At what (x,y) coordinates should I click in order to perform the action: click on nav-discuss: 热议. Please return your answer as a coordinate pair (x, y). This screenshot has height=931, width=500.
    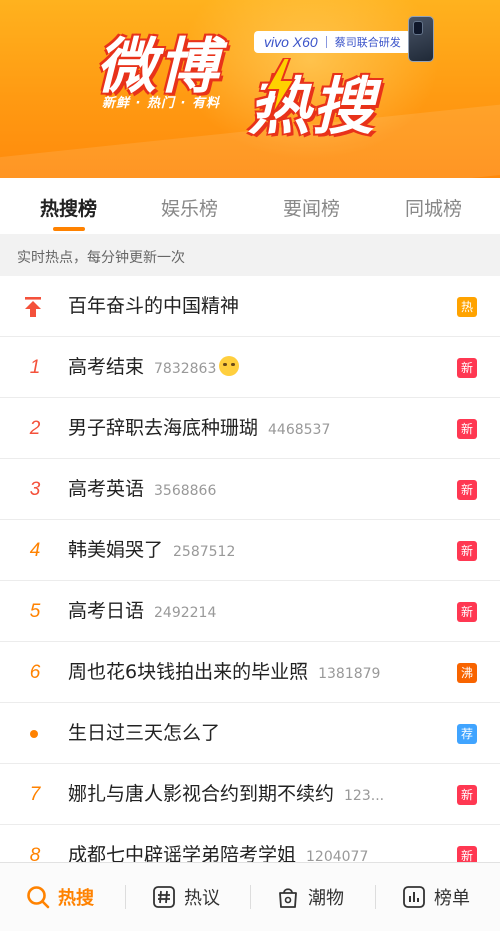
    Looking at the image, I should click on (186, 897).